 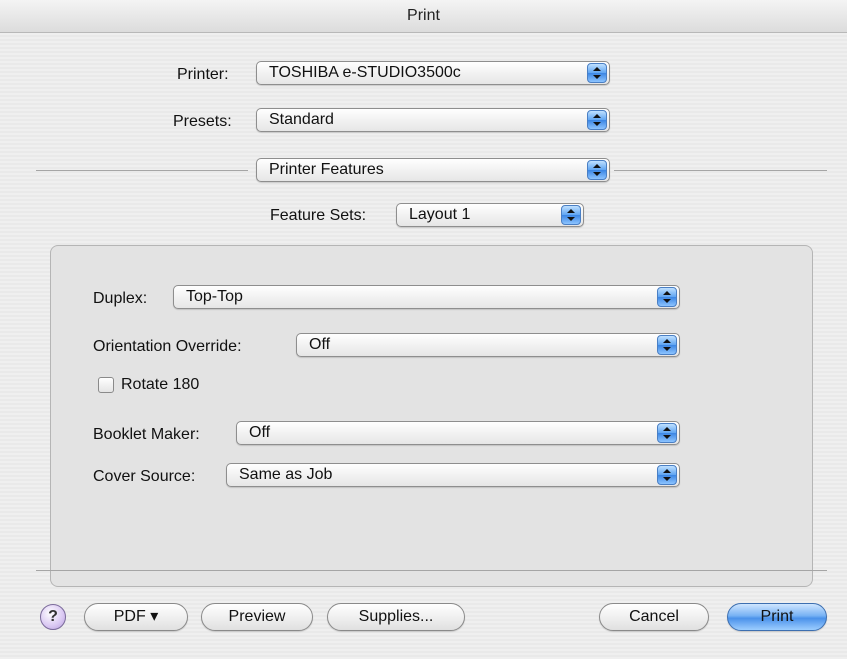 I want to click on presets-label: Presets:, so click(x=202, y=121).